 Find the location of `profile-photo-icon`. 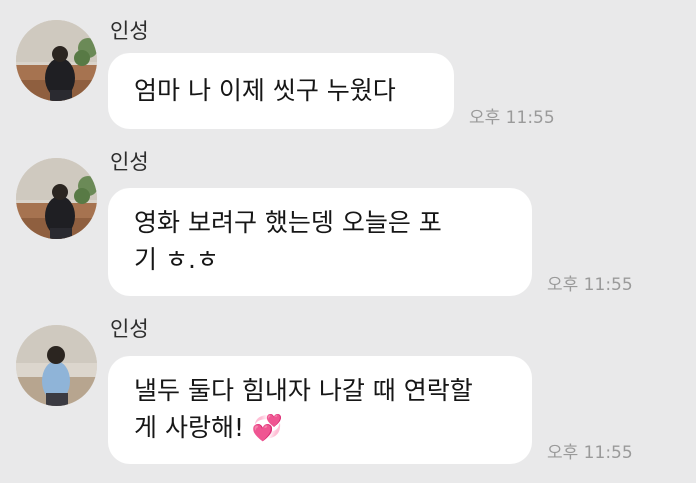

profile-photo-icon is located at coordinates (56, 365).